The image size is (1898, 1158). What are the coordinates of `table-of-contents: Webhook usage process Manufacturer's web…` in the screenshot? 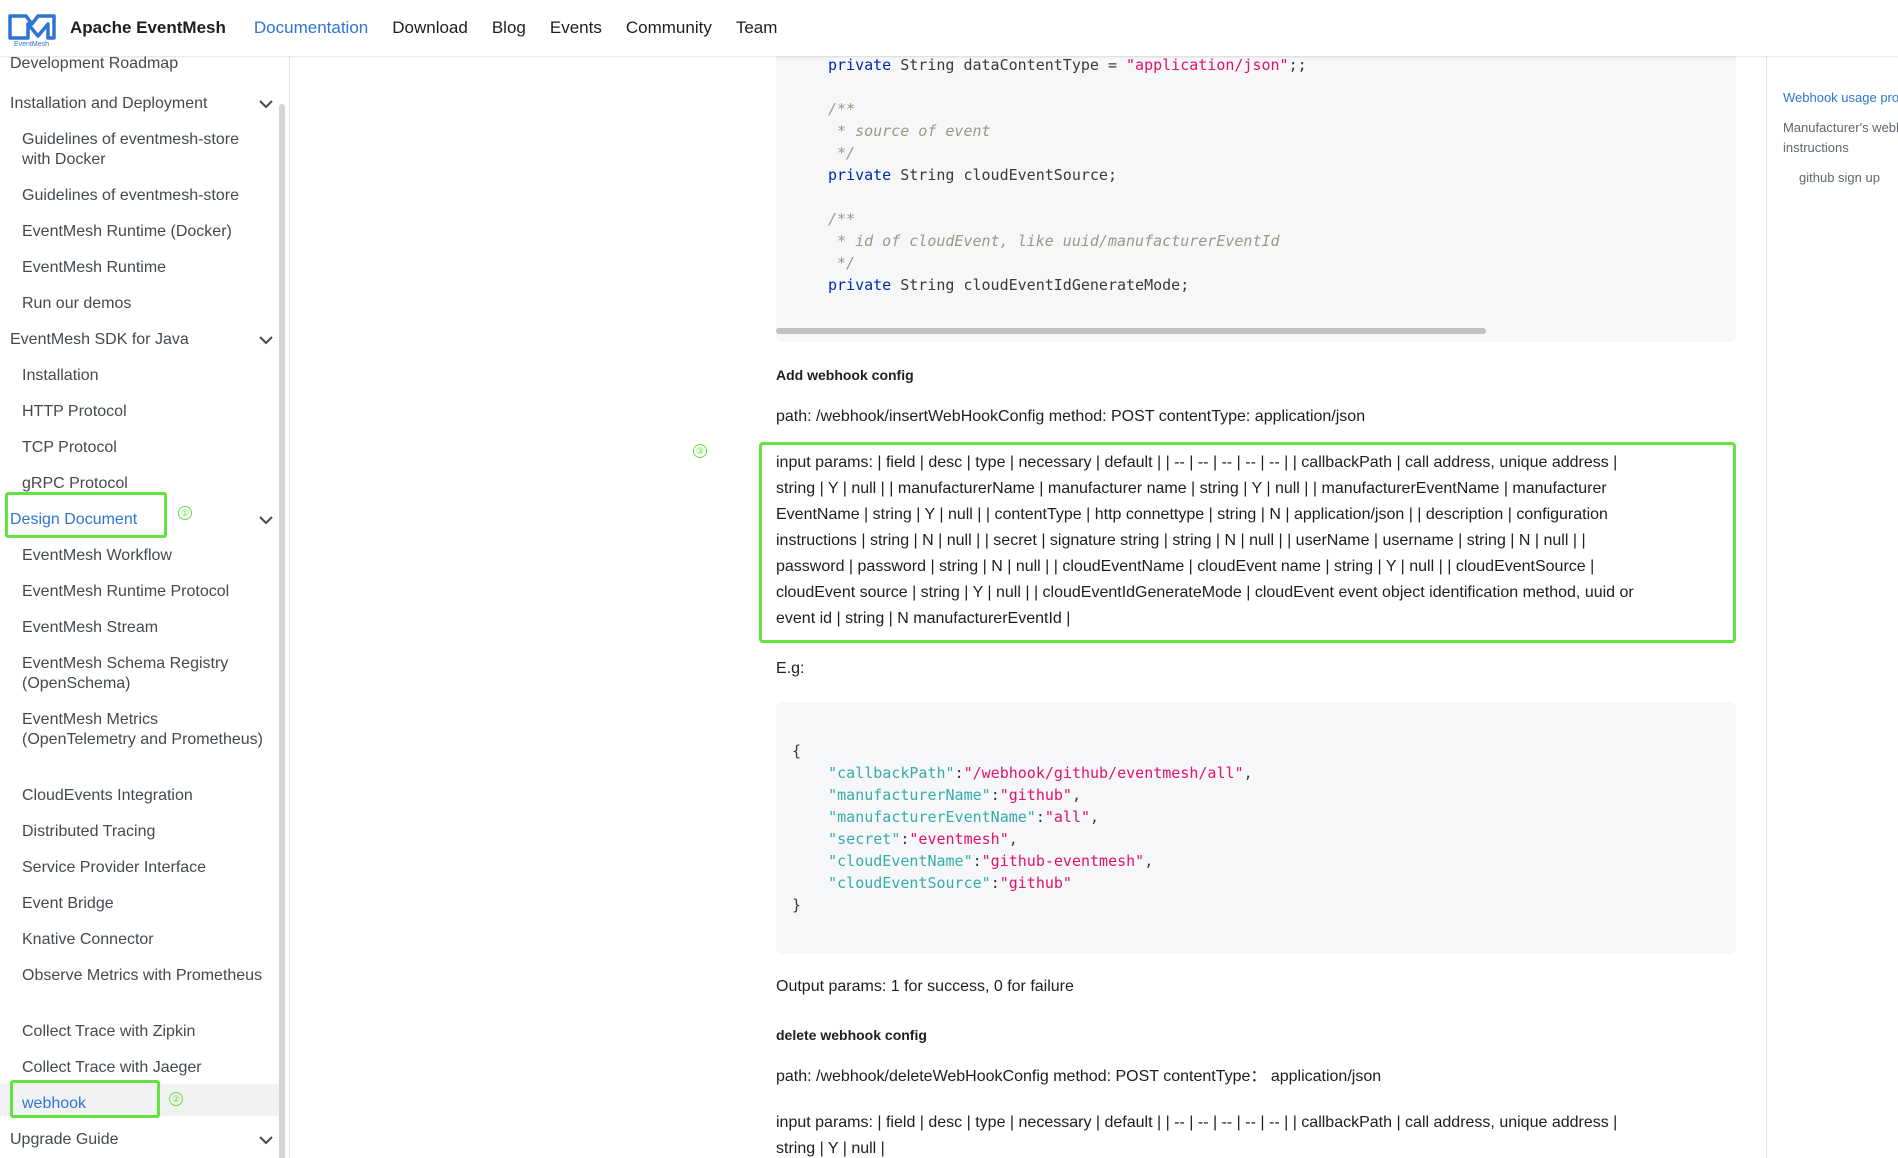 It's located at (1832, 607).